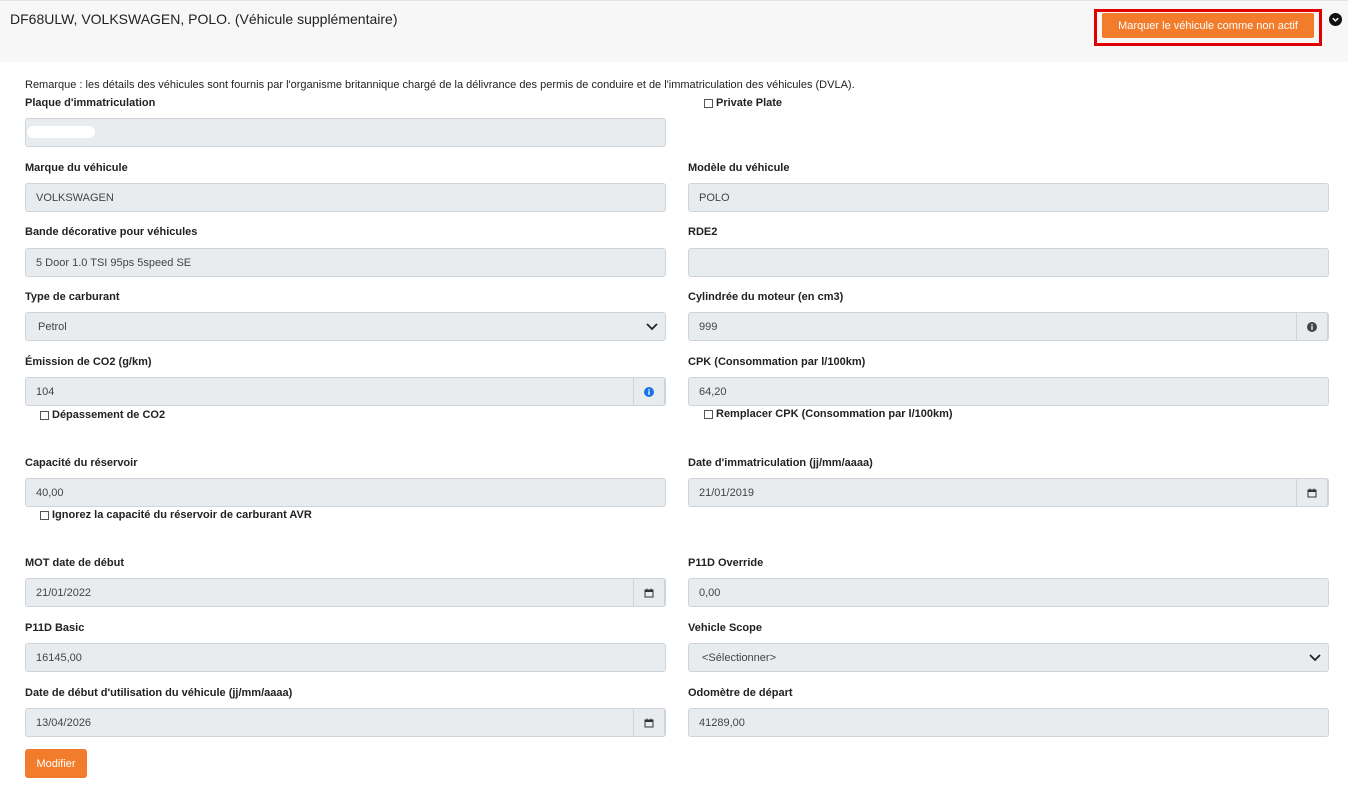  What do you see at coordinates (72, 297) in the screenshot?
I see `fuel-label: Type de carburant` at bounding box center [72, 297].